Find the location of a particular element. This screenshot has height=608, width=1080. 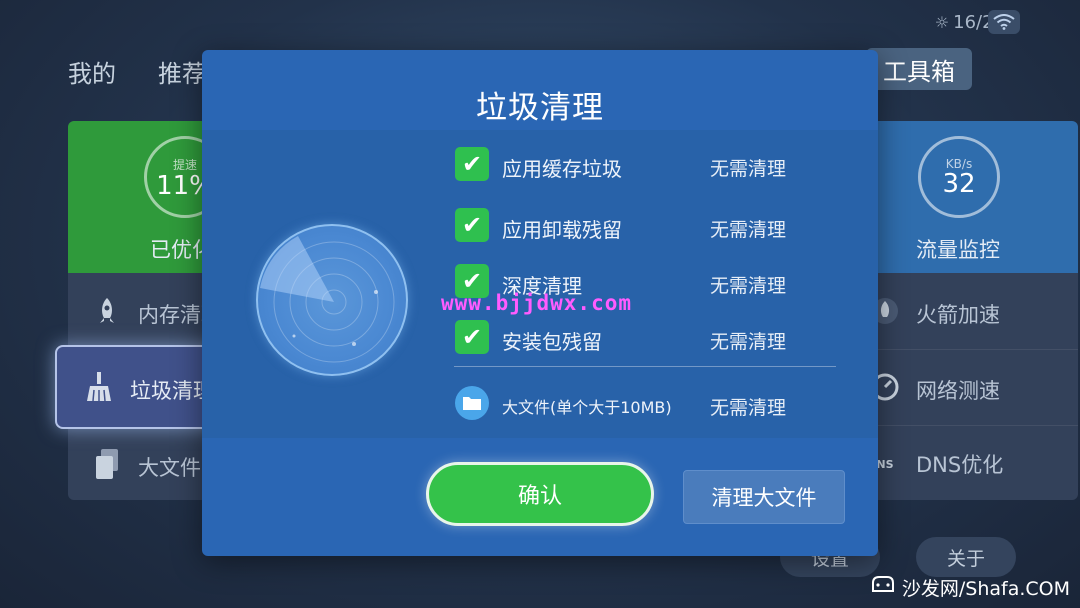

sidebar-item-network-speed: 网络测速 is located at coordinates (935, 390).